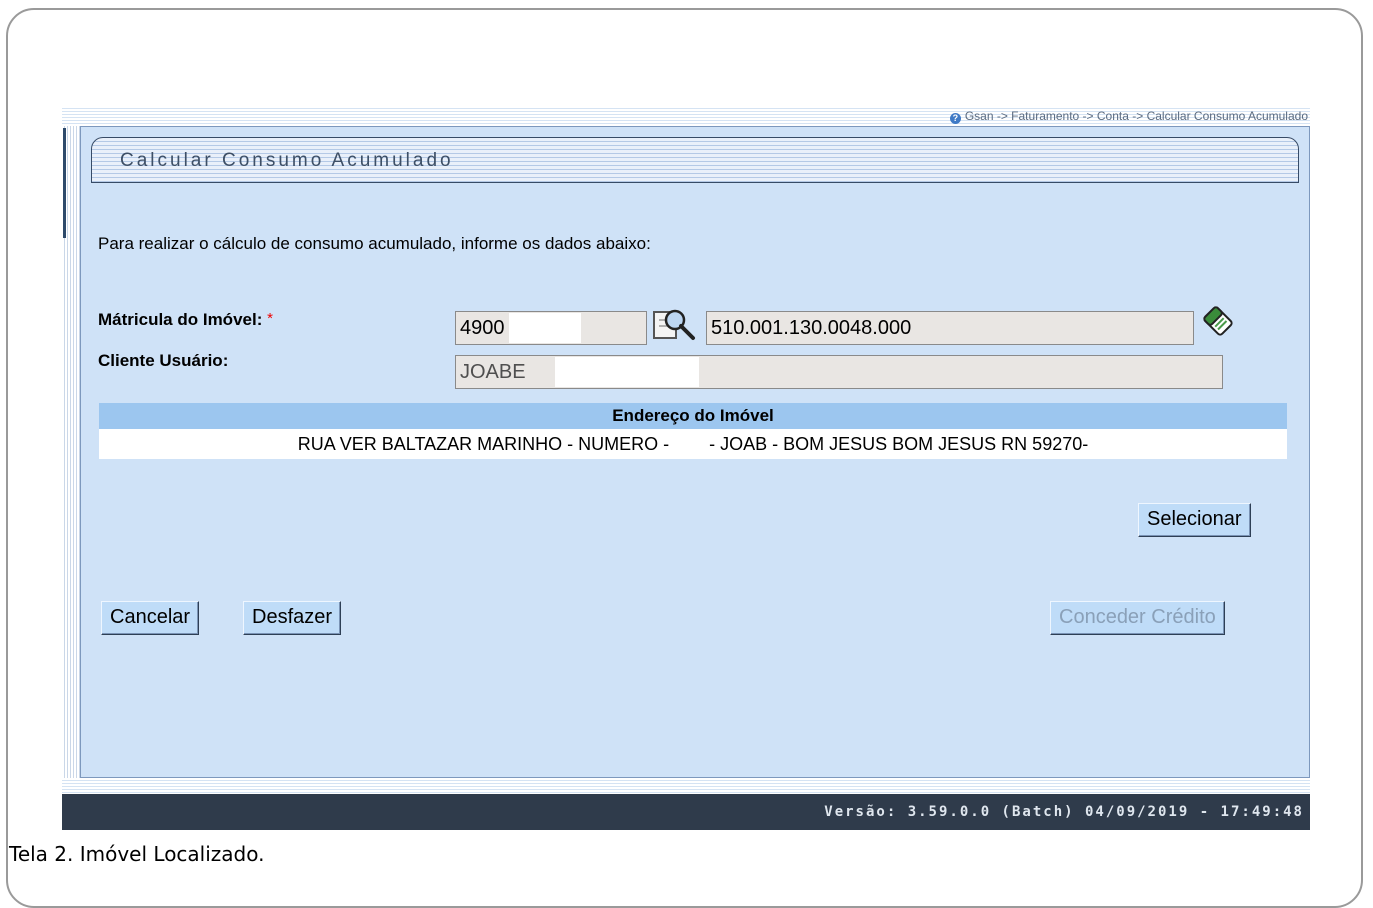 The width and height of the screenshot is (1373, 908). Describe the element at coordinates (955, 118) in the screenshot. I see `help-icon: ?` at that location.